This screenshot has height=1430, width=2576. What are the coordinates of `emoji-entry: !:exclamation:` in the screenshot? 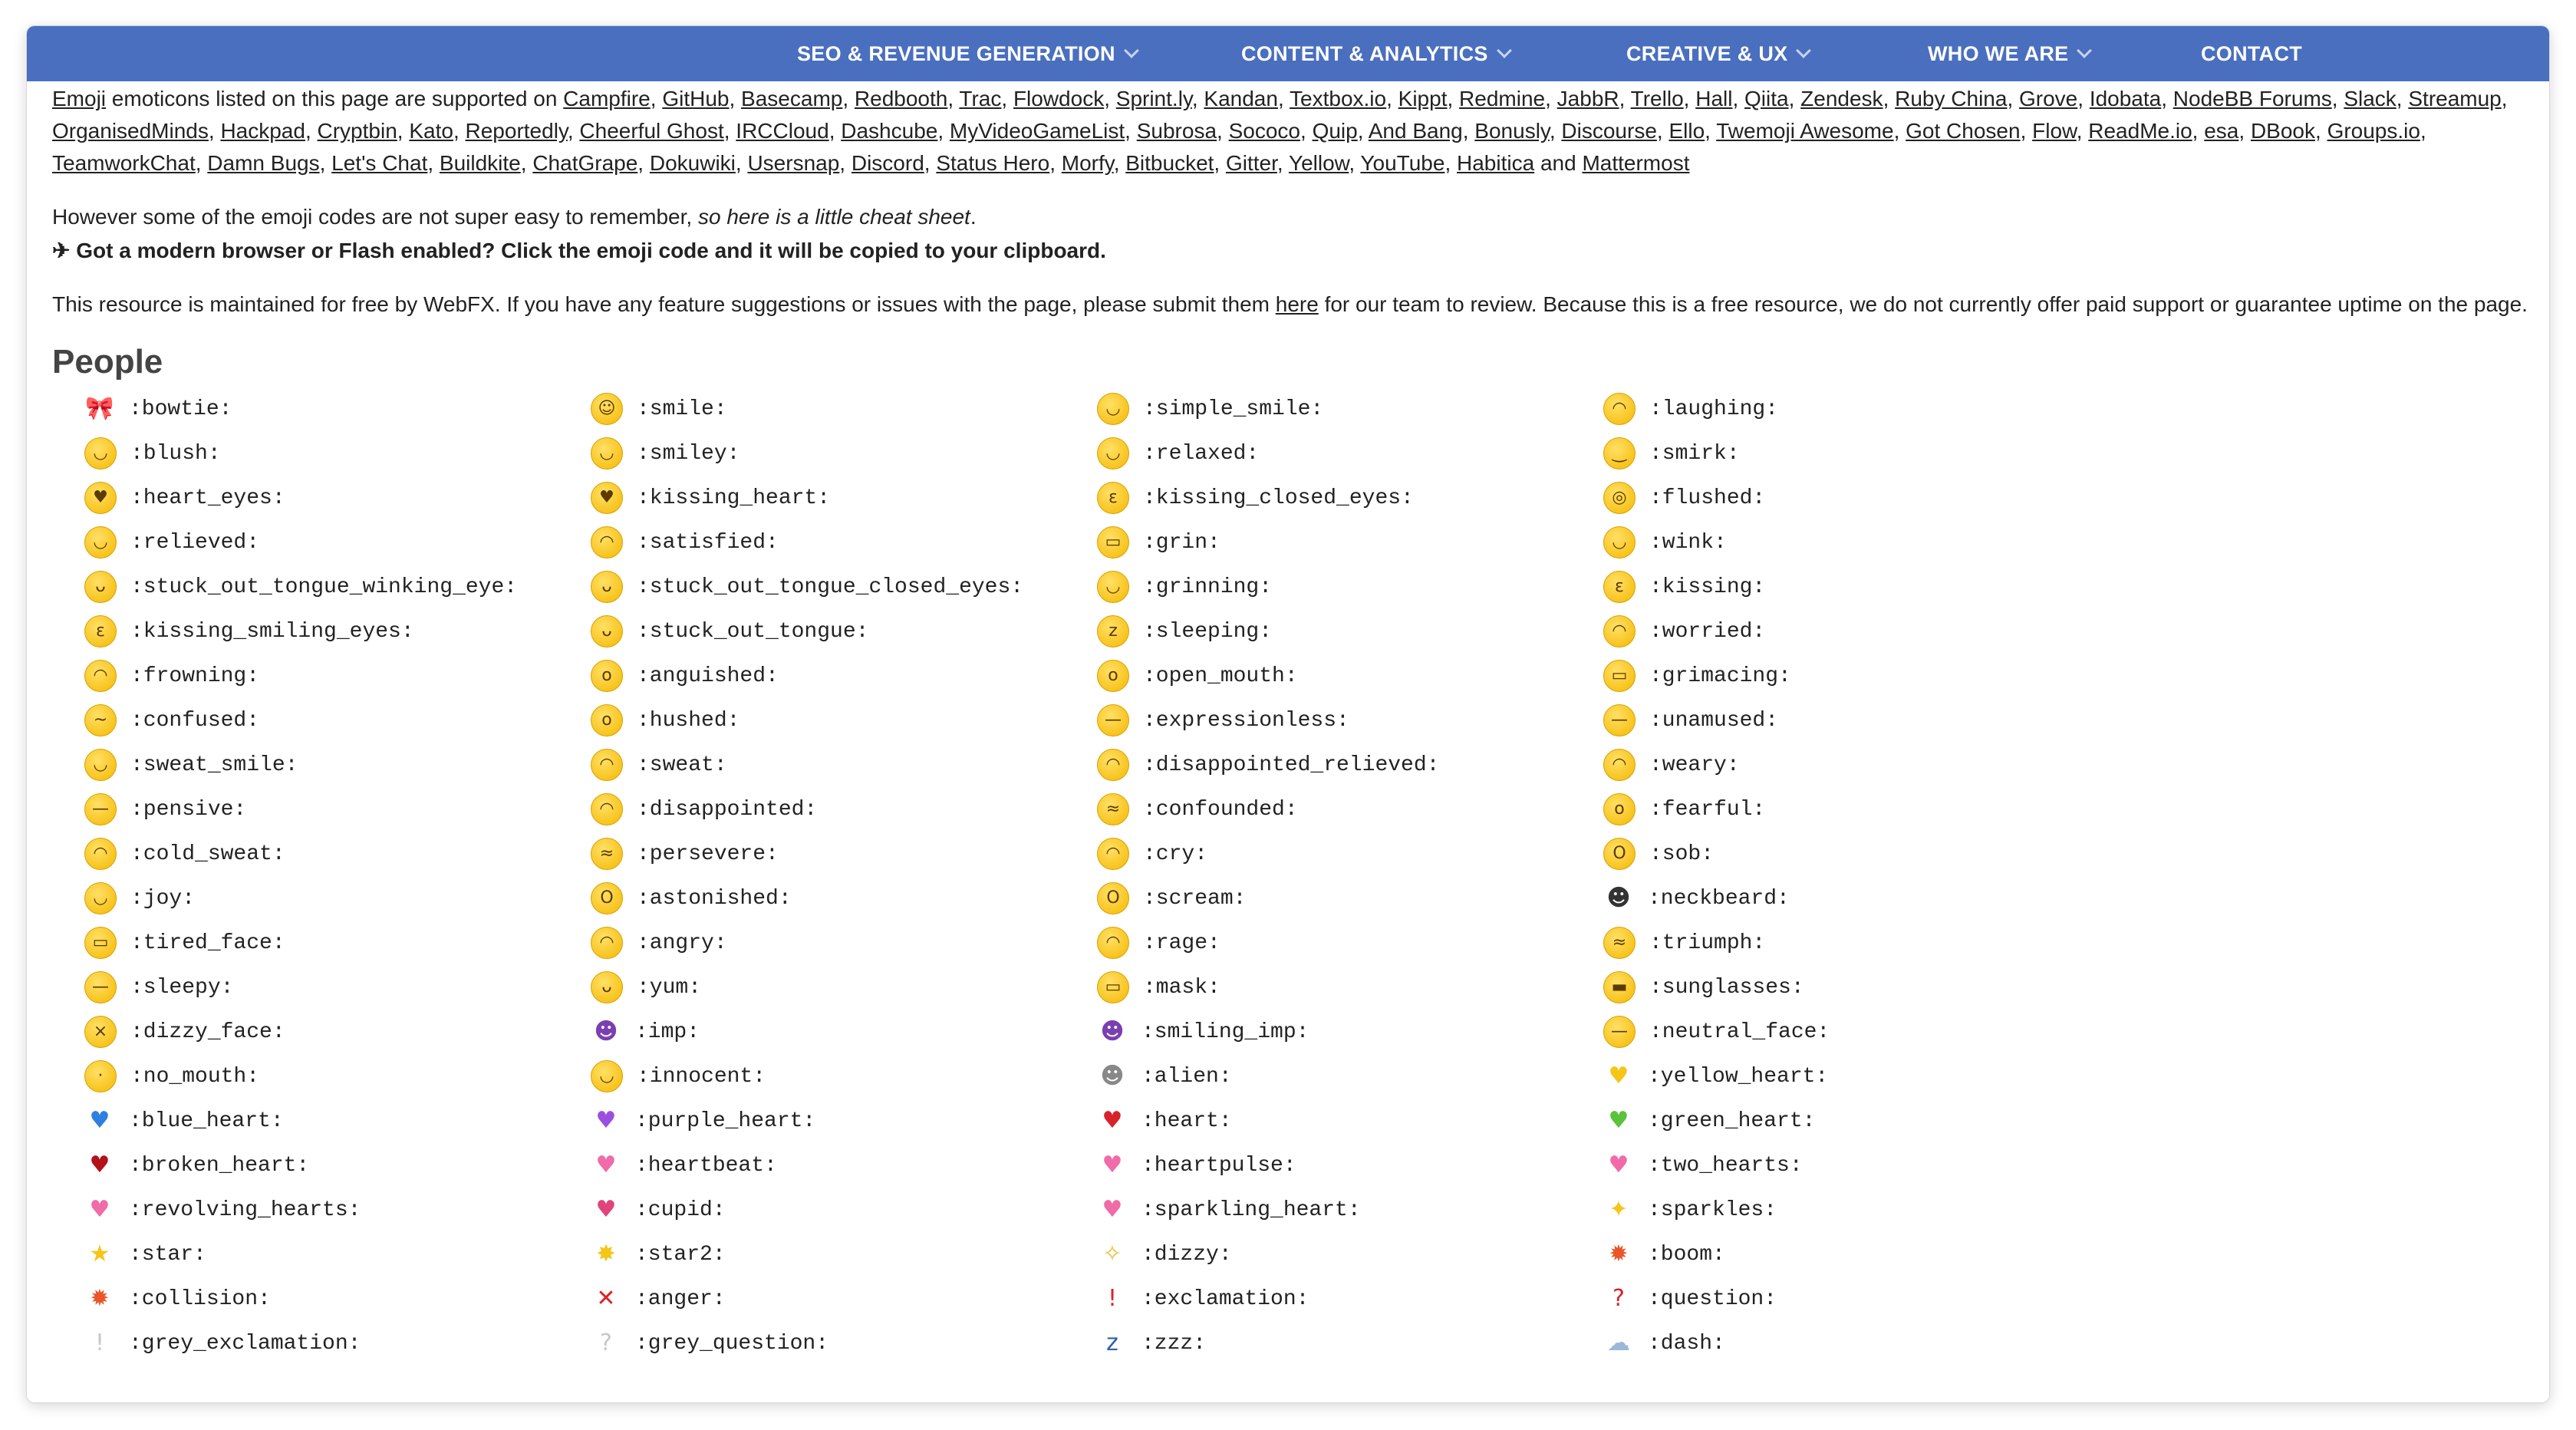 It's located at (1350, 1299).